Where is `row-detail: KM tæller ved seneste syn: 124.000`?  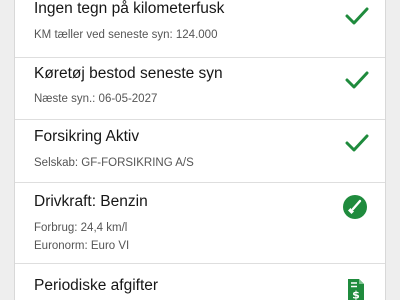 row-detail: KM tæller ved seneste syn: 124.000 is located at coordinates (126, 35).